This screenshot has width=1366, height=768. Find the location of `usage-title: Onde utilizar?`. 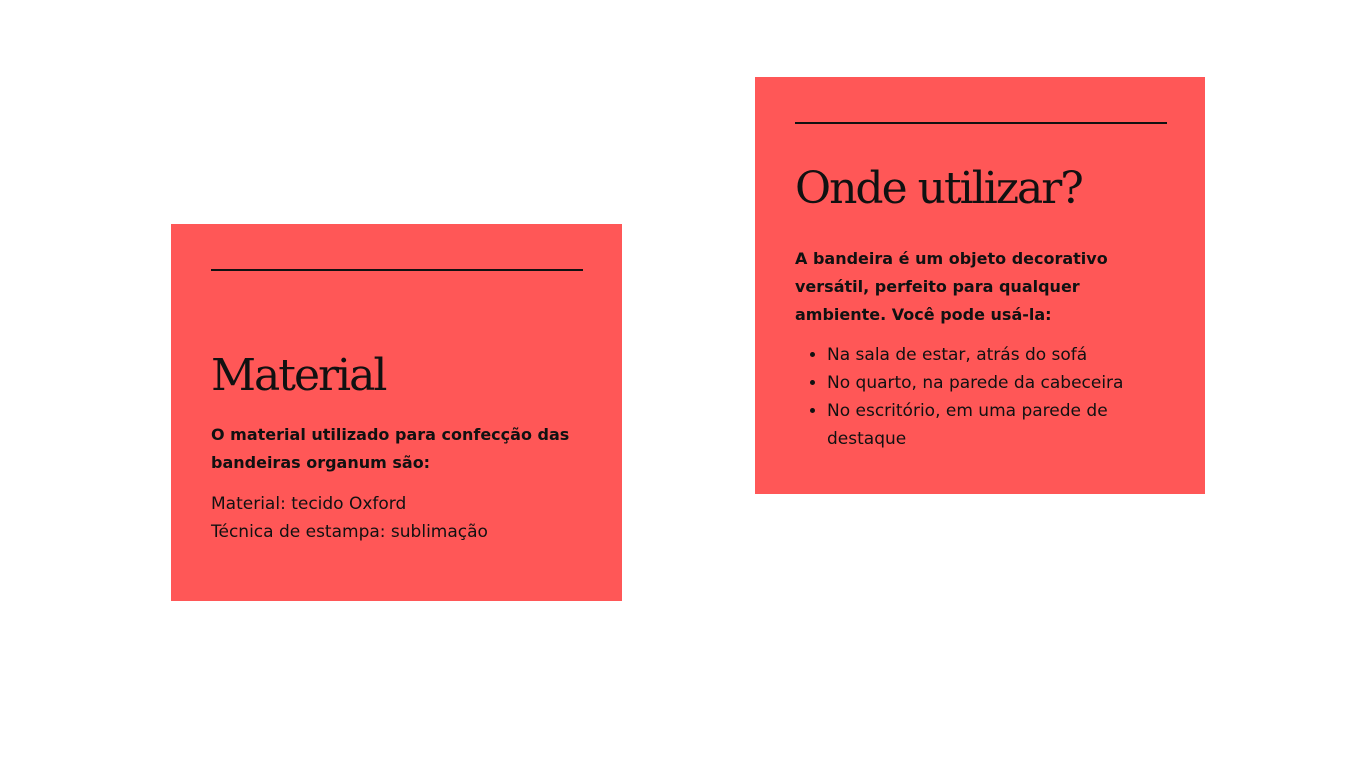

usage-title: Onde utilizar? is located at coordinates (939, 188).